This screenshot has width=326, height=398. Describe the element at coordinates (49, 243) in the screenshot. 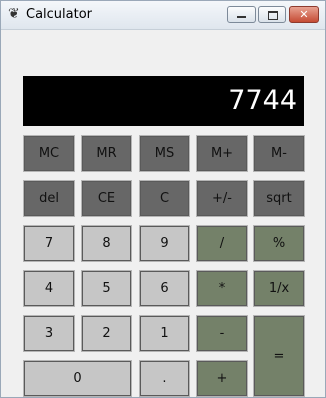

I see `digit-7-button: 7` at that location.